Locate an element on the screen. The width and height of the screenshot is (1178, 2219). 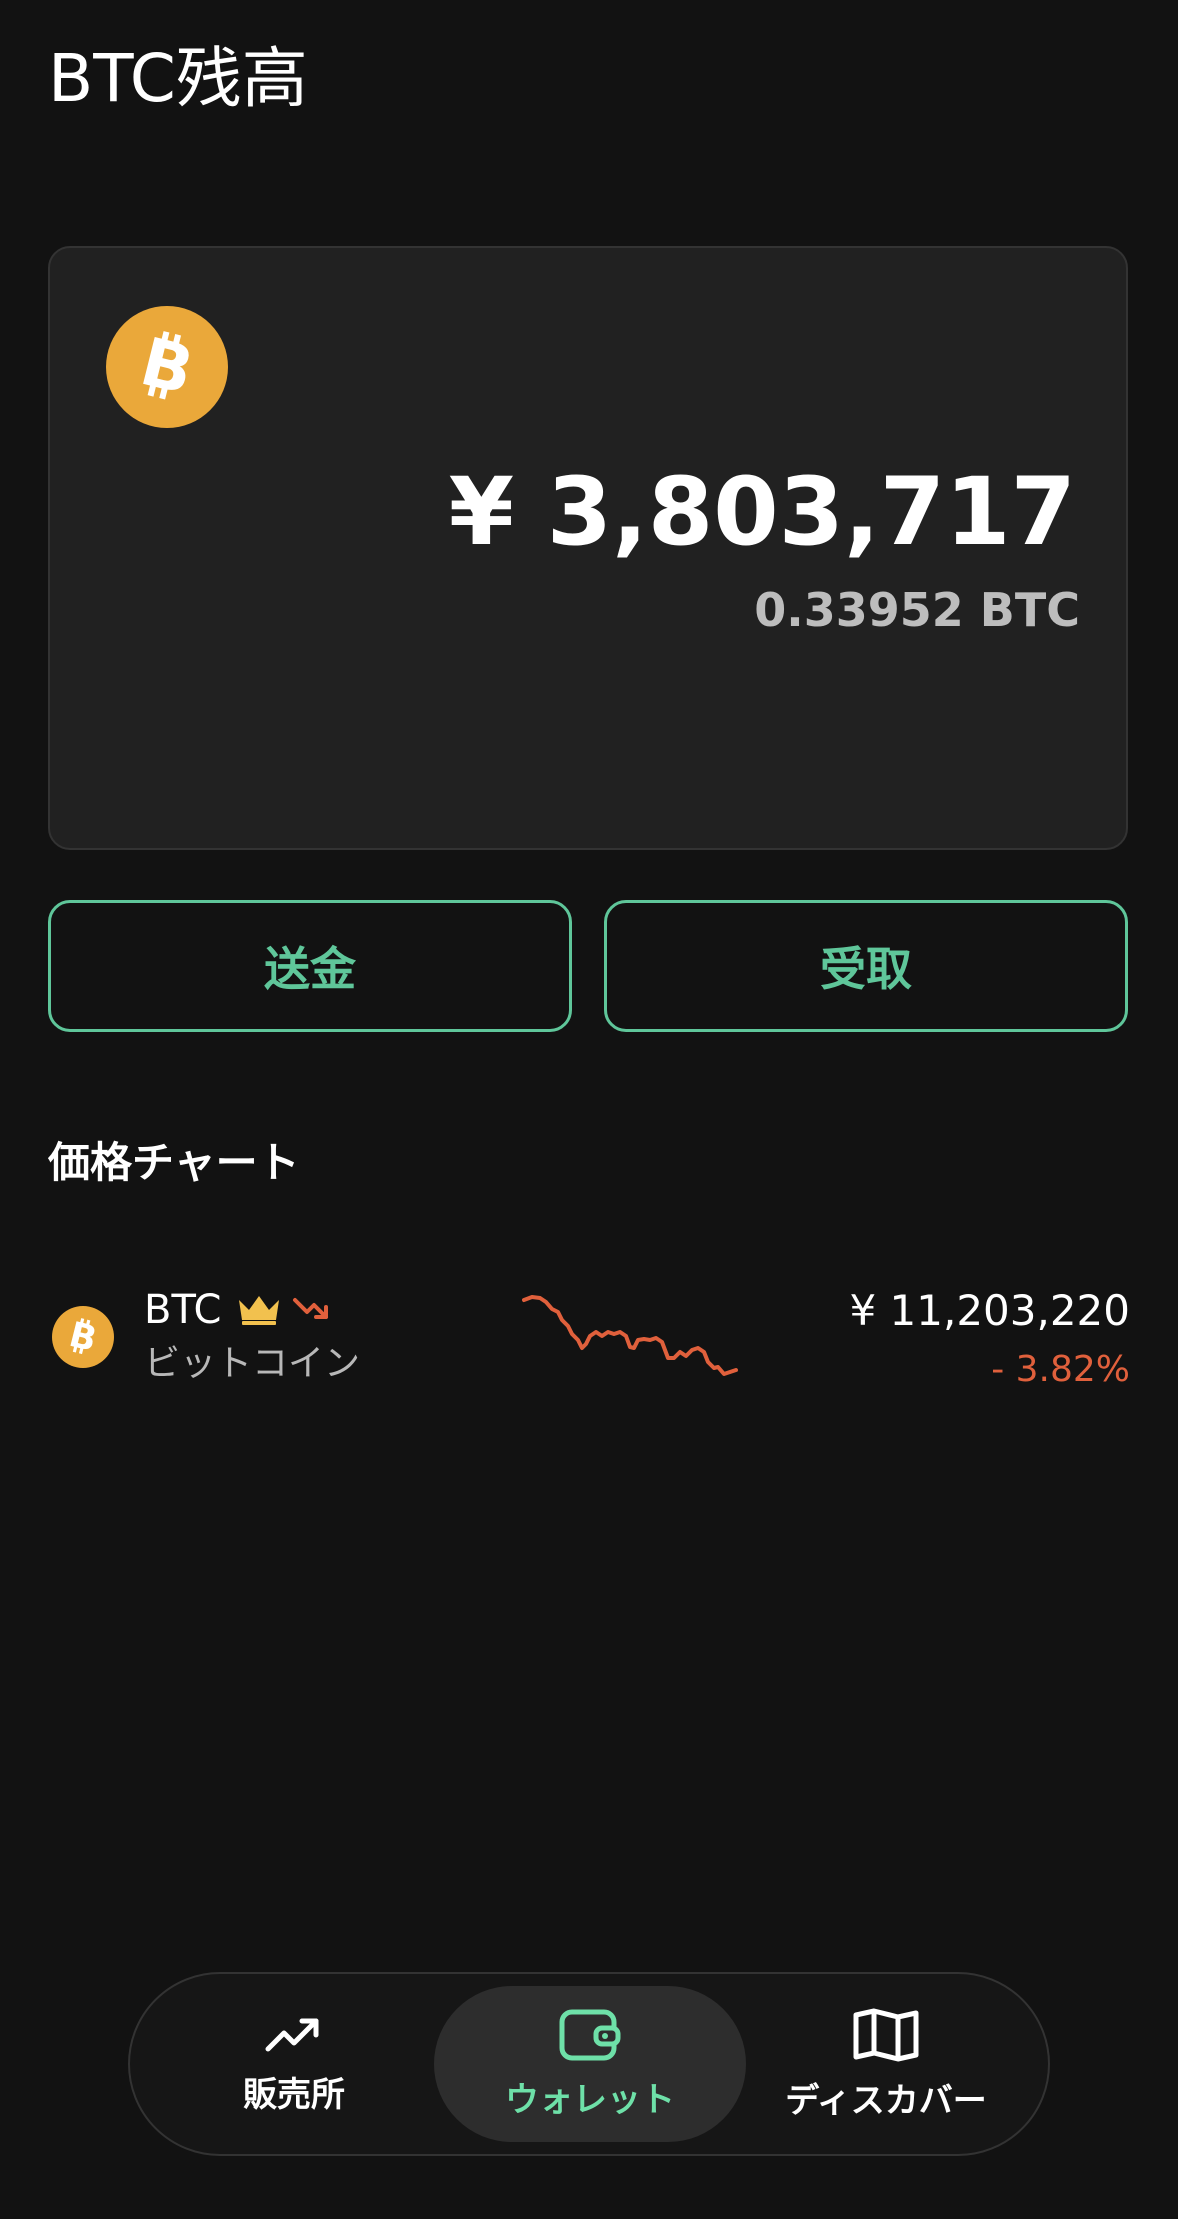
receive-button: 受取 is located at coordinates (866, 966).